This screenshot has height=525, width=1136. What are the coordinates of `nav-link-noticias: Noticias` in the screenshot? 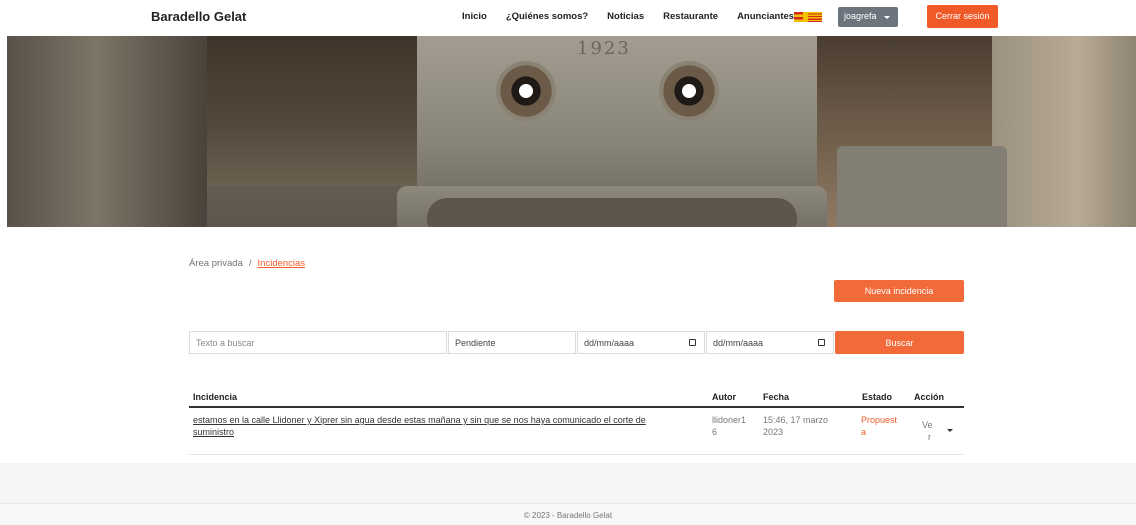 It's located at (625, 16).